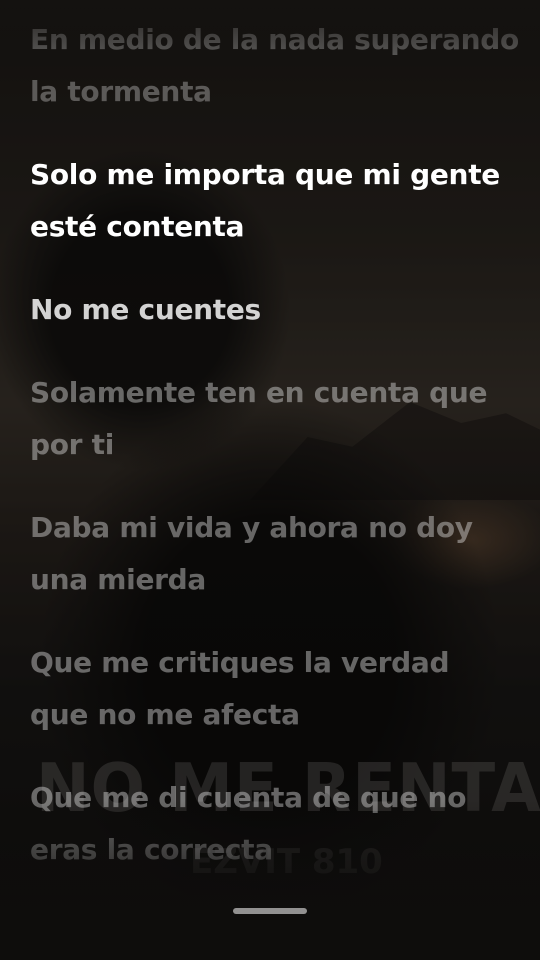 Image resolution: width=540 pixels, height=960 pixels. I want to click on lyric-text: Que me critiques la verdad, so click(240, 662).